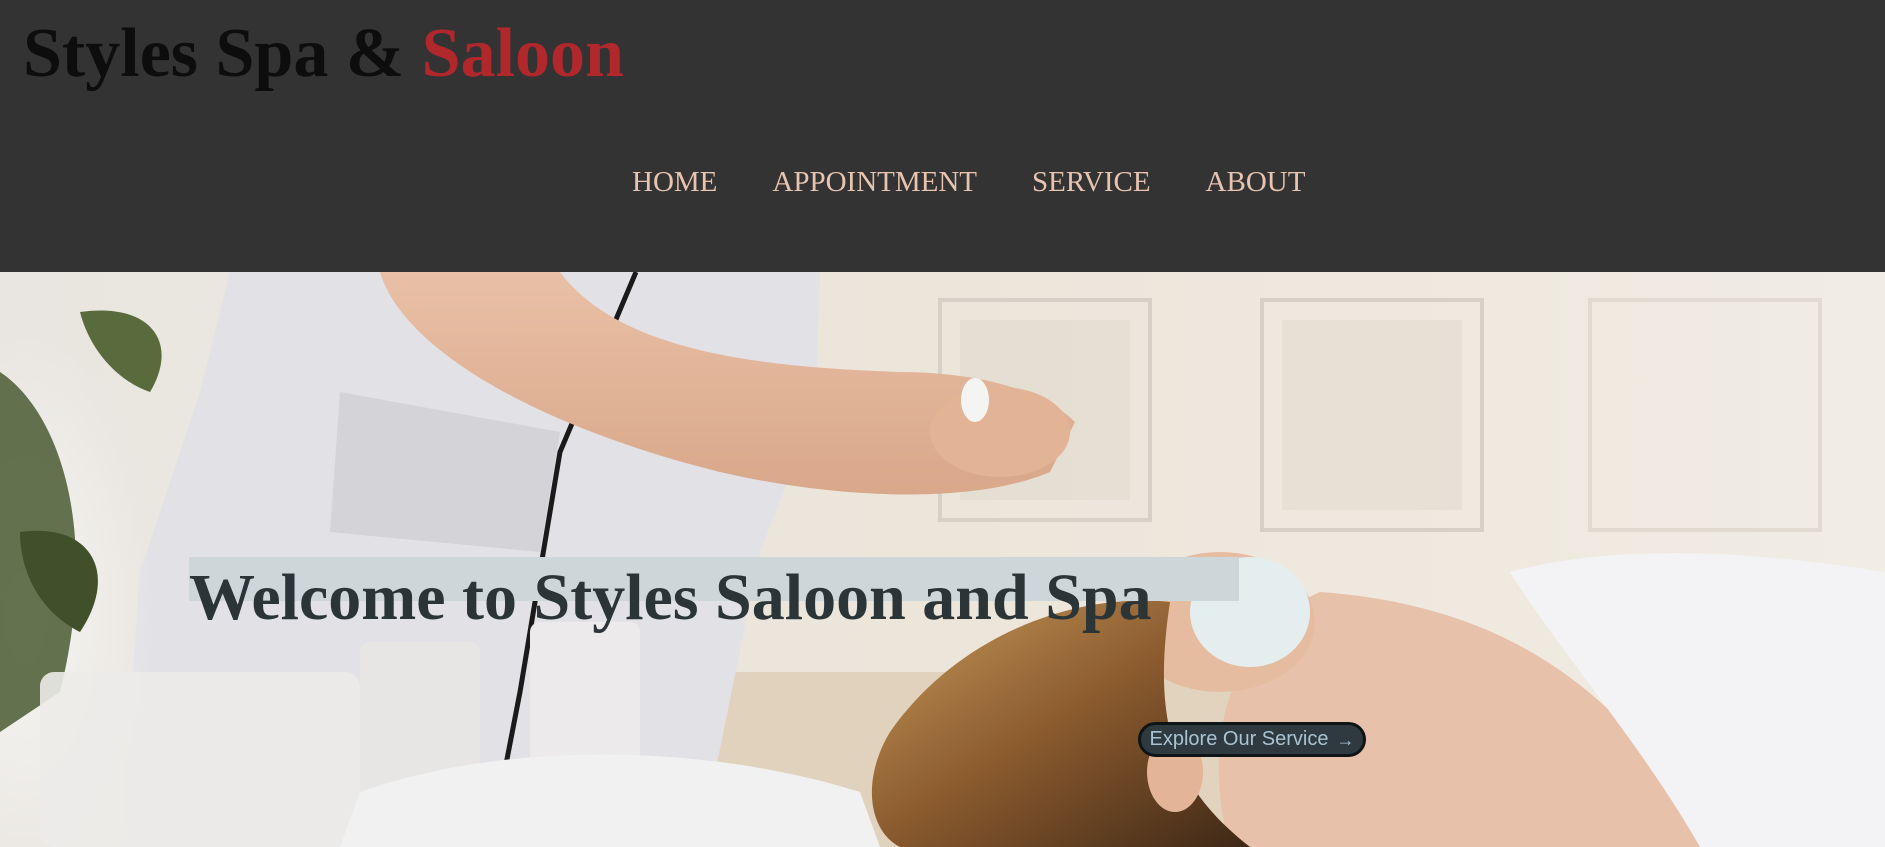 Image resolution: width=1885 pixels, height=847 pixels. I want to click on nav-item-home: HOME, so click(674, 182).